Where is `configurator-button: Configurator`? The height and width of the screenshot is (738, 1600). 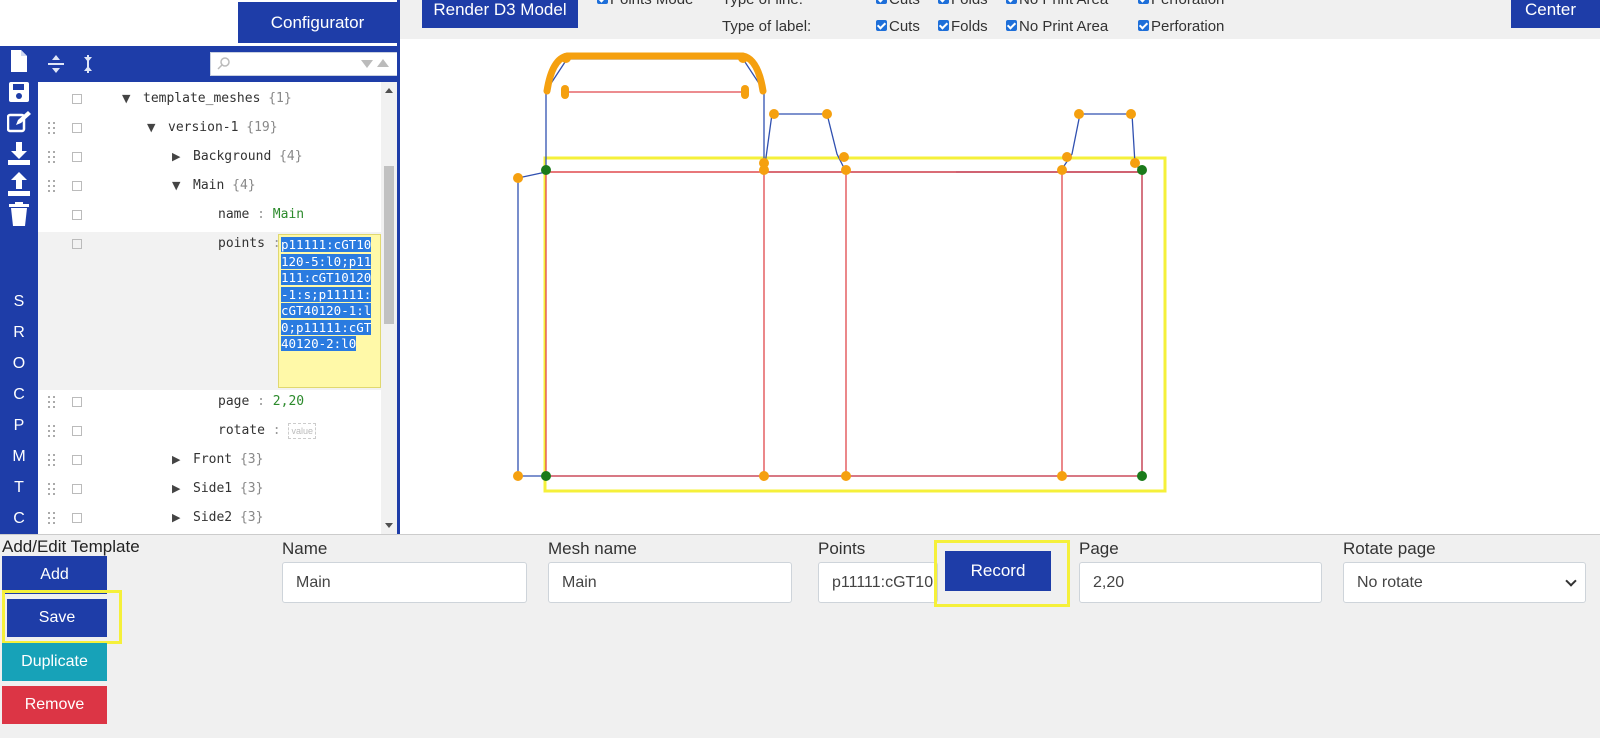
configurator-button: Configurator is located at coordinates (317, 22).